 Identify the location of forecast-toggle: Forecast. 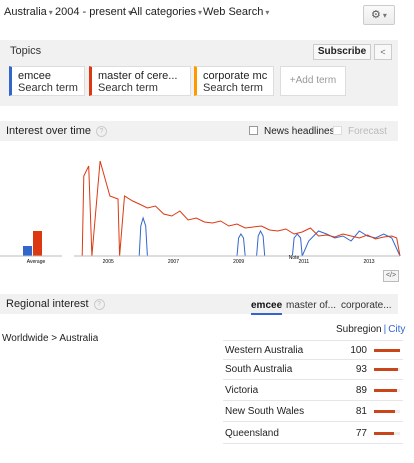
(360, 131).